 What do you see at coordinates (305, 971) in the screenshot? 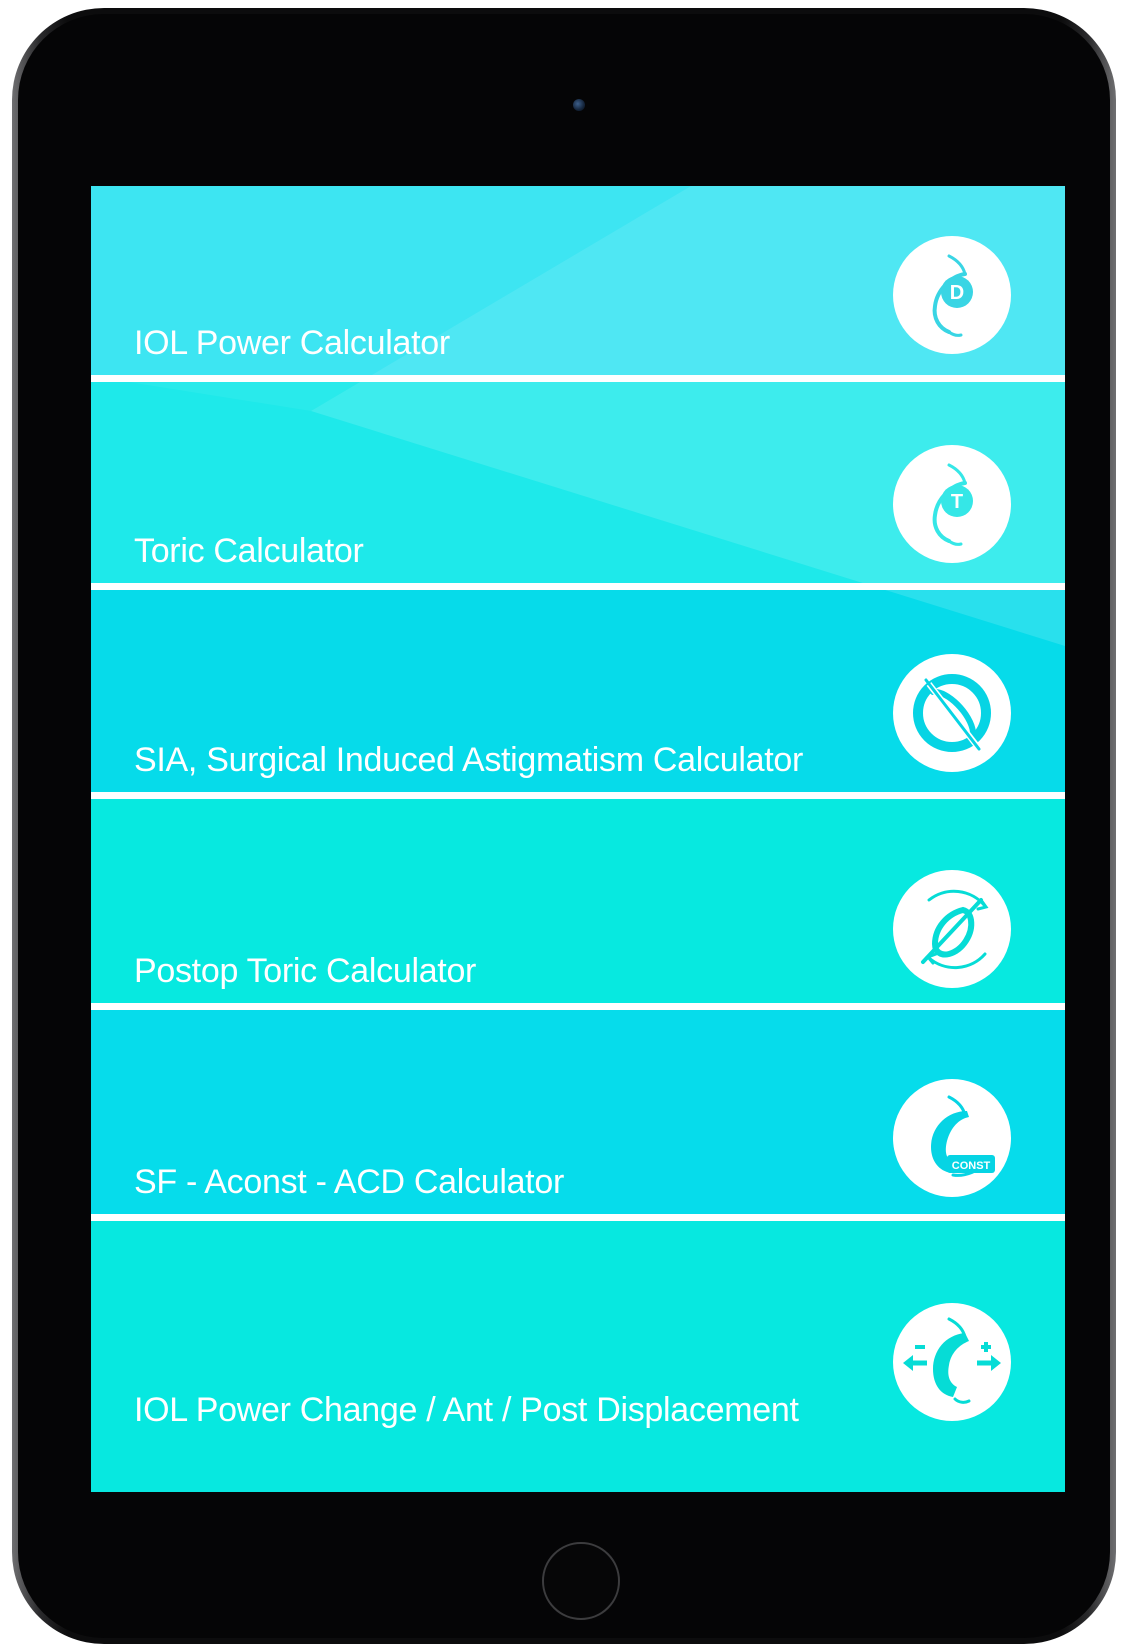
I see `menu-item-label: Postop Toric Calculator` at bounding box center [305, 971].